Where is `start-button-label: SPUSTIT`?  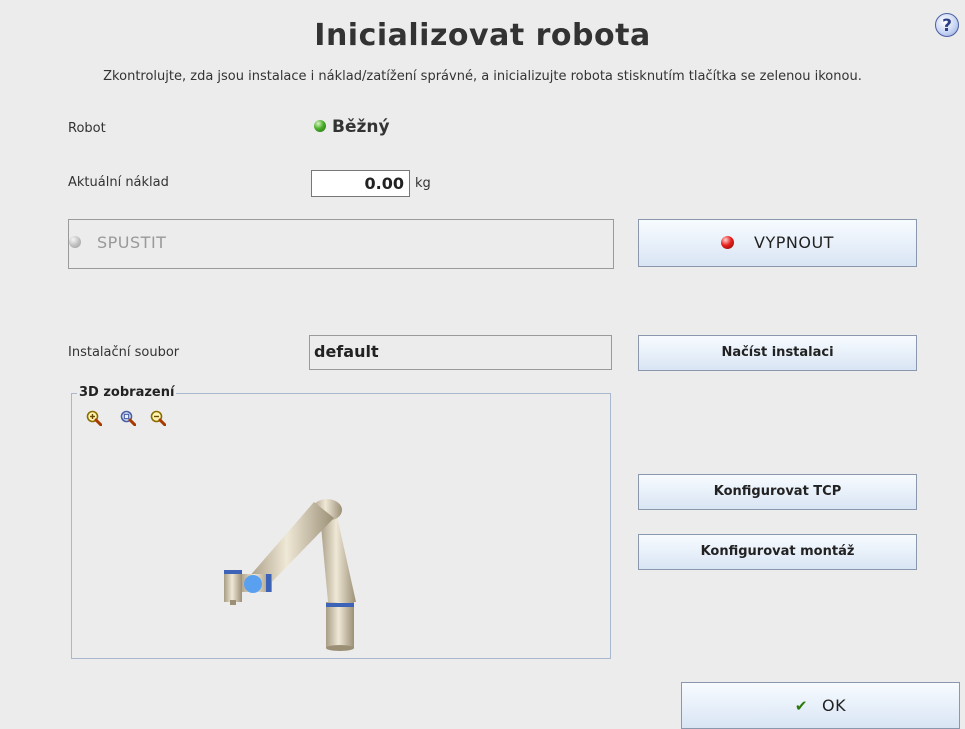
start-button-label: SPUSTIT is located at coordinates (132, 242).